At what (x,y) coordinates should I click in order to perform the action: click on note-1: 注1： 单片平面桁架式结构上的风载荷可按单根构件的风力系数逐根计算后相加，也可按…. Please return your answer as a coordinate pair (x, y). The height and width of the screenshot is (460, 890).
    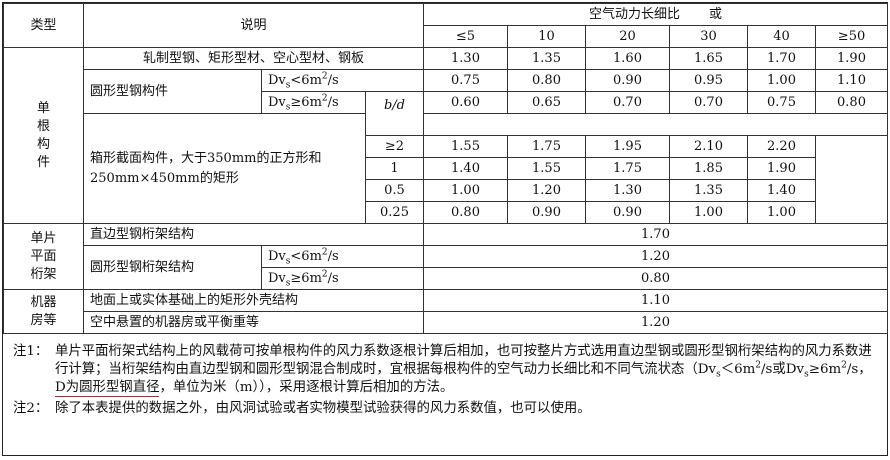
    Looking at the image, I should click on (445, 370).